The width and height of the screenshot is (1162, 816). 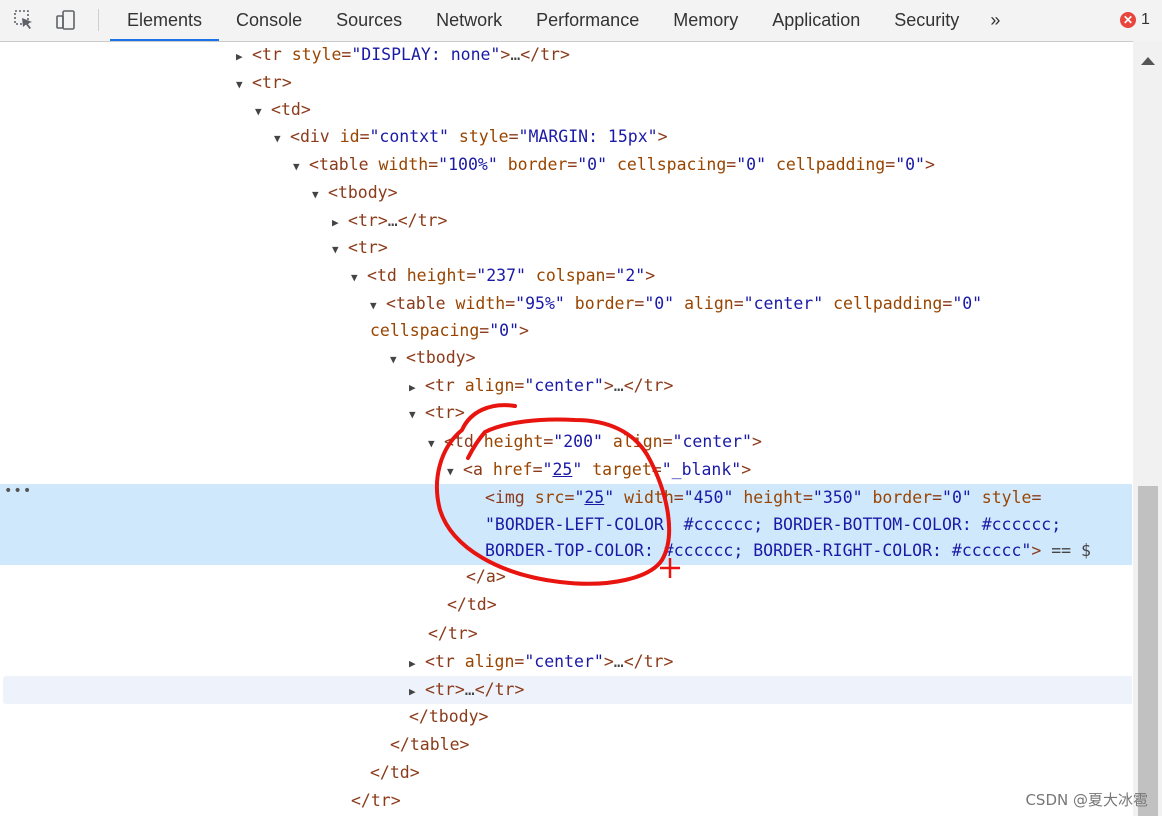 What do you see at coordinates (566, 276) in the screenshot?
I see `tree-node: ▼ <td height="237" colspan="2">` at bounding box center [566, 276].